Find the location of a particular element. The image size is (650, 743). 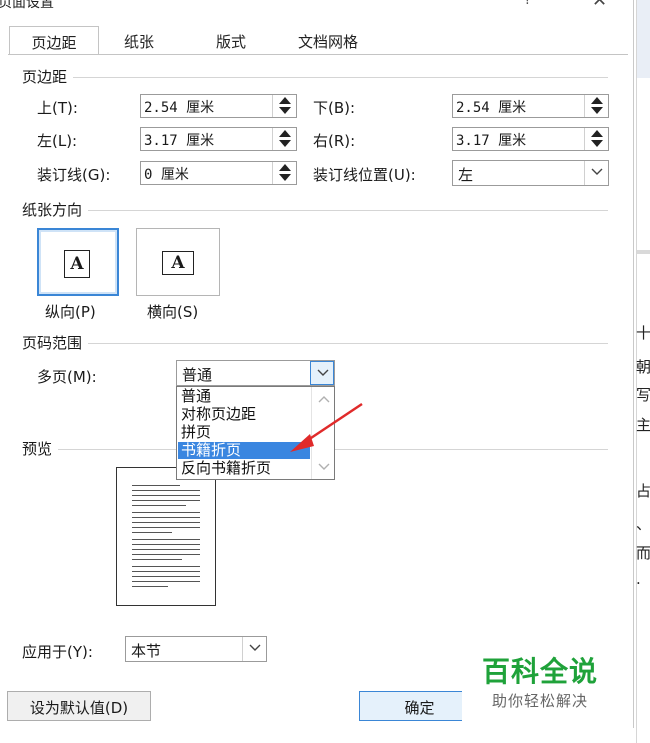

tab-margins: 页边距 is located at coordinates (54, 40).